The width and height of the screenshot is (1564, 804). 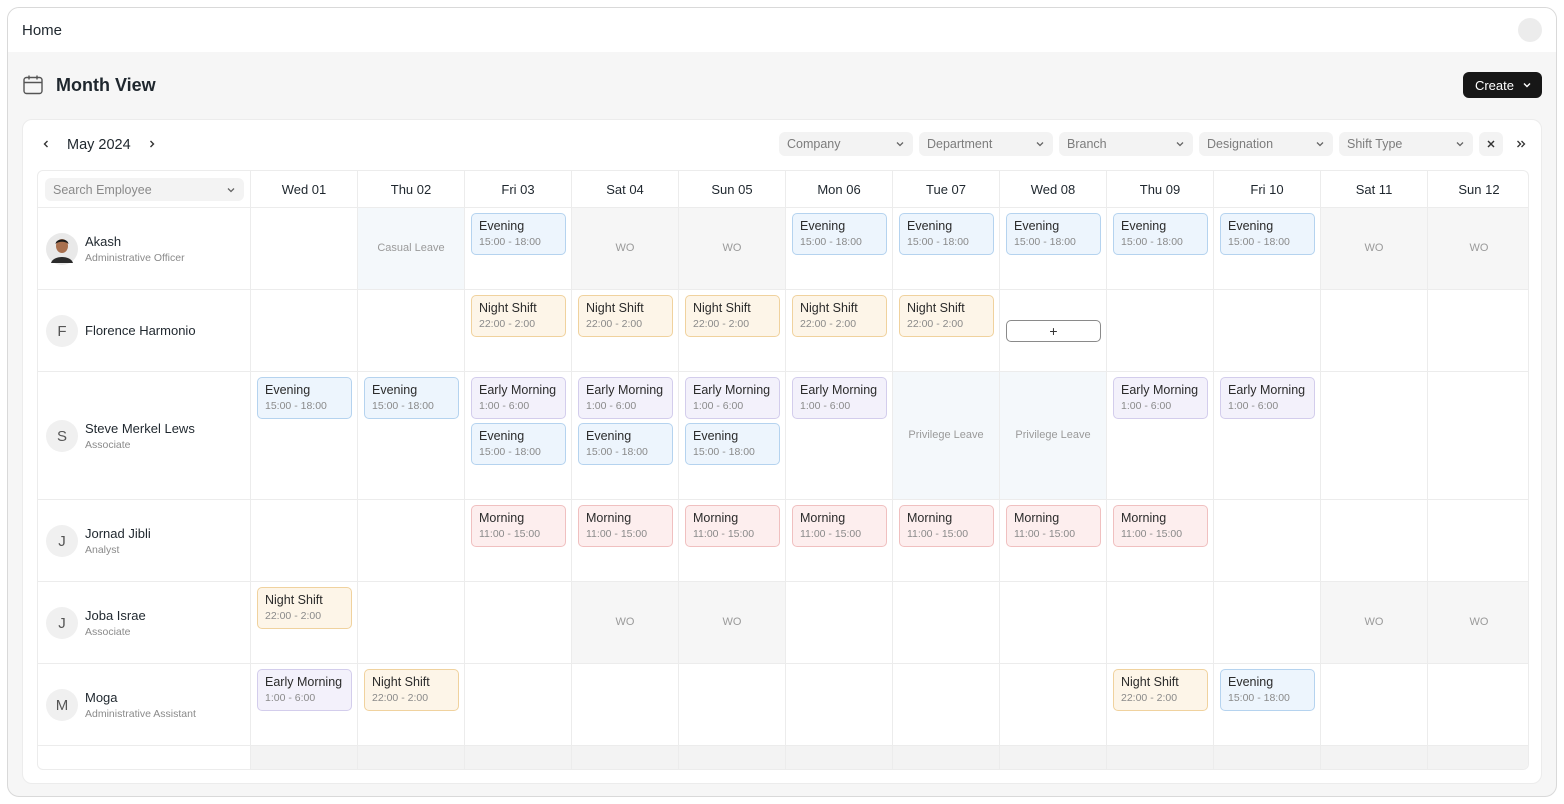 I want to click on filter-shift-type: Shift Type, so click(x=1406, y=144).